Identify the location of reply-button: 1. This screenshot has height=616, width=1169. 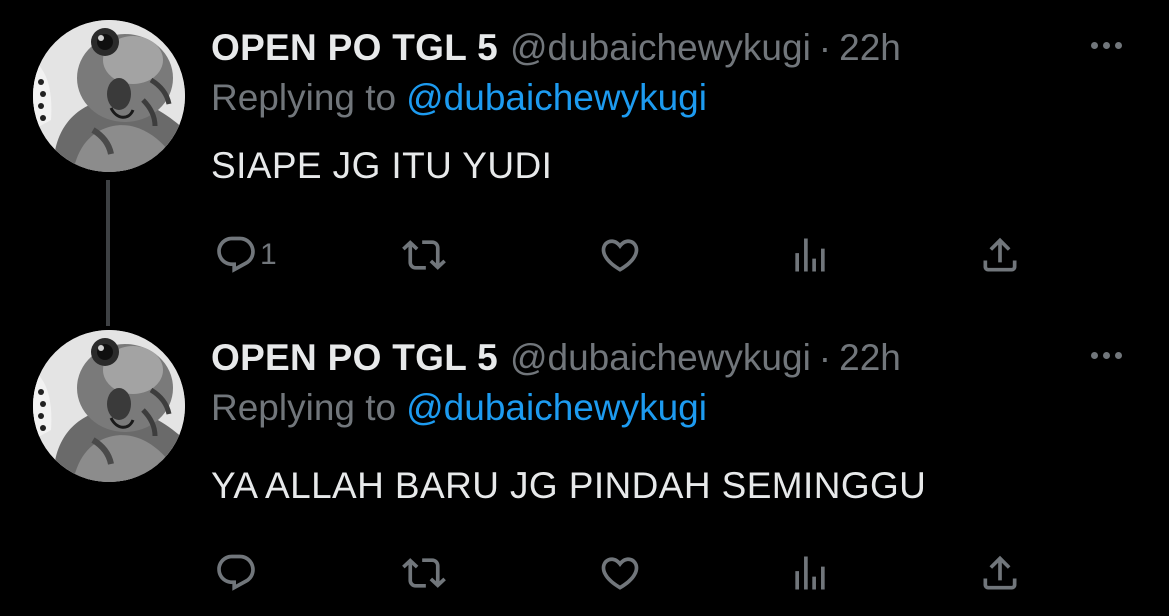
(245, 255).